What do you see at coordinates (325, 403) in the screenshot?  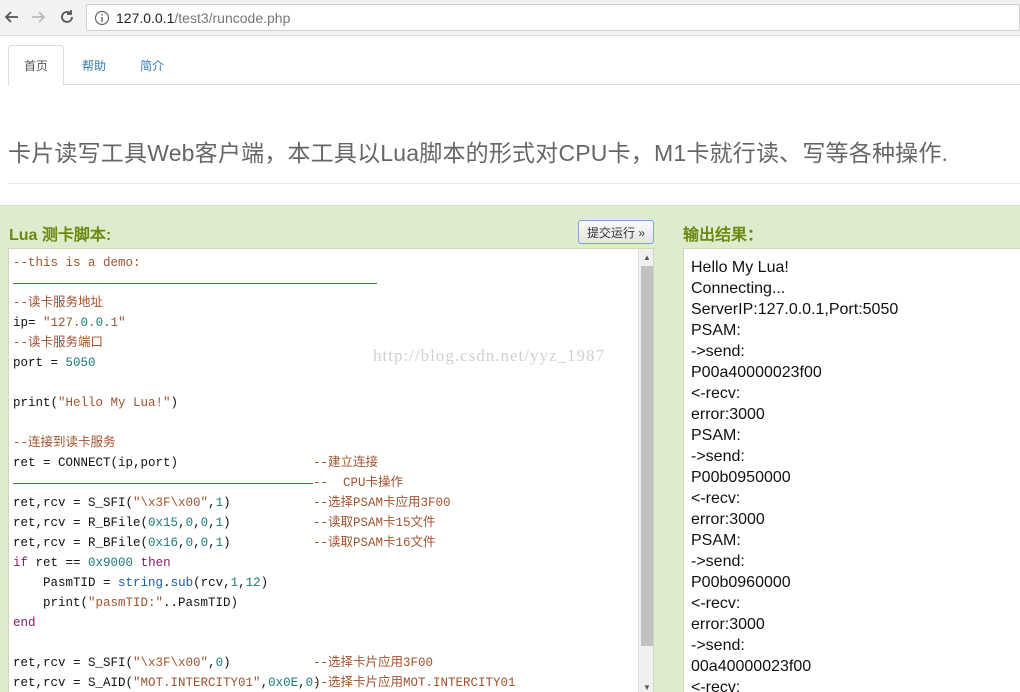 I see `code-line: print("Hello My Lua!")` at bounding box center [325, 403].